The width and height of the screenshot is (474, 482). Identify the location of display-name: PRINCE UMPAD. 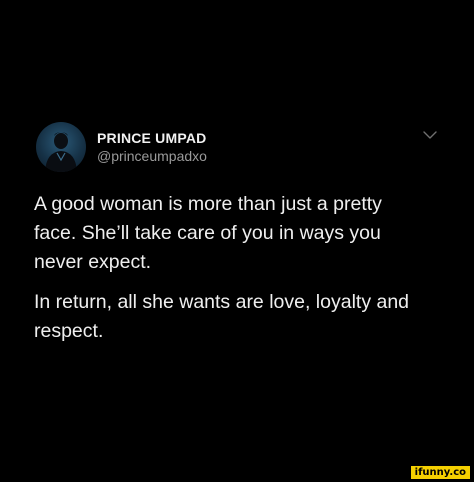
(151, 138).